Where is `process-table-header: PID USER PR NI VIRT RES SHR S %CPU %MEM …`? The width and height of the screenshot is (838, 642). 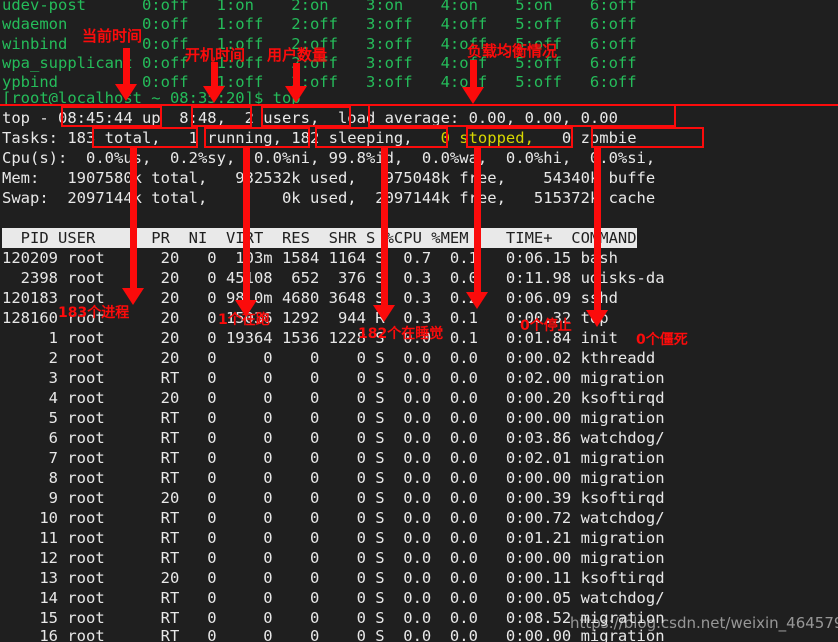 process-table-header: PID USER PR NI VIRT RES SHR S %CPU %MEM … is located at coordinates (319, 238).